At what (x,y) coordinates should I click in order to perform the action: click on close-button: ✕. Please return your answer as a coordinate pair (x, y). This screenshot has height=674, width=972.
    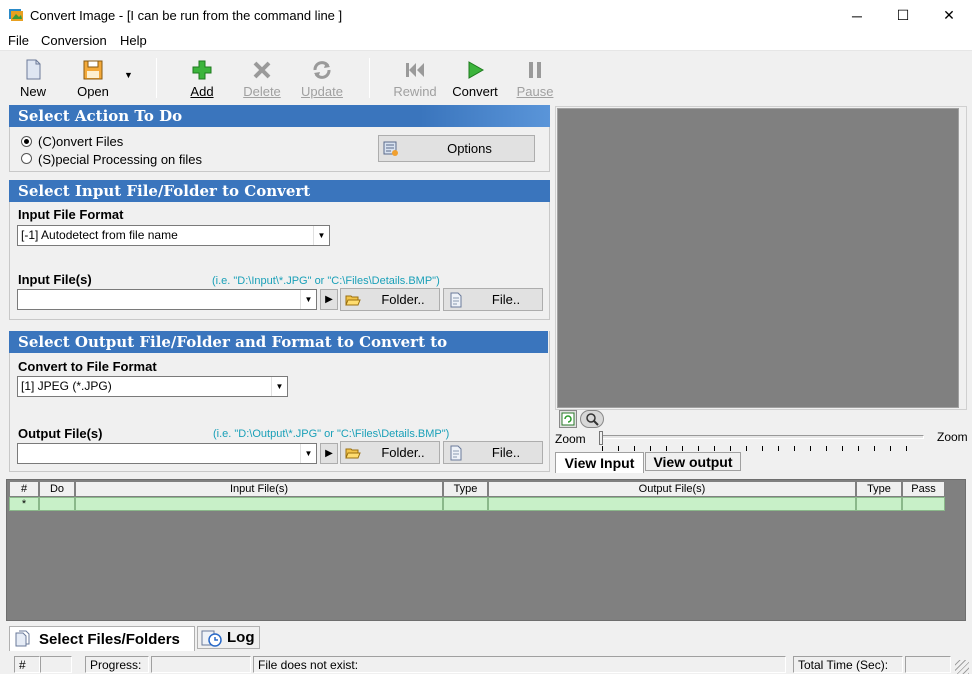
    Looking at the image, I should click on (949, 15).